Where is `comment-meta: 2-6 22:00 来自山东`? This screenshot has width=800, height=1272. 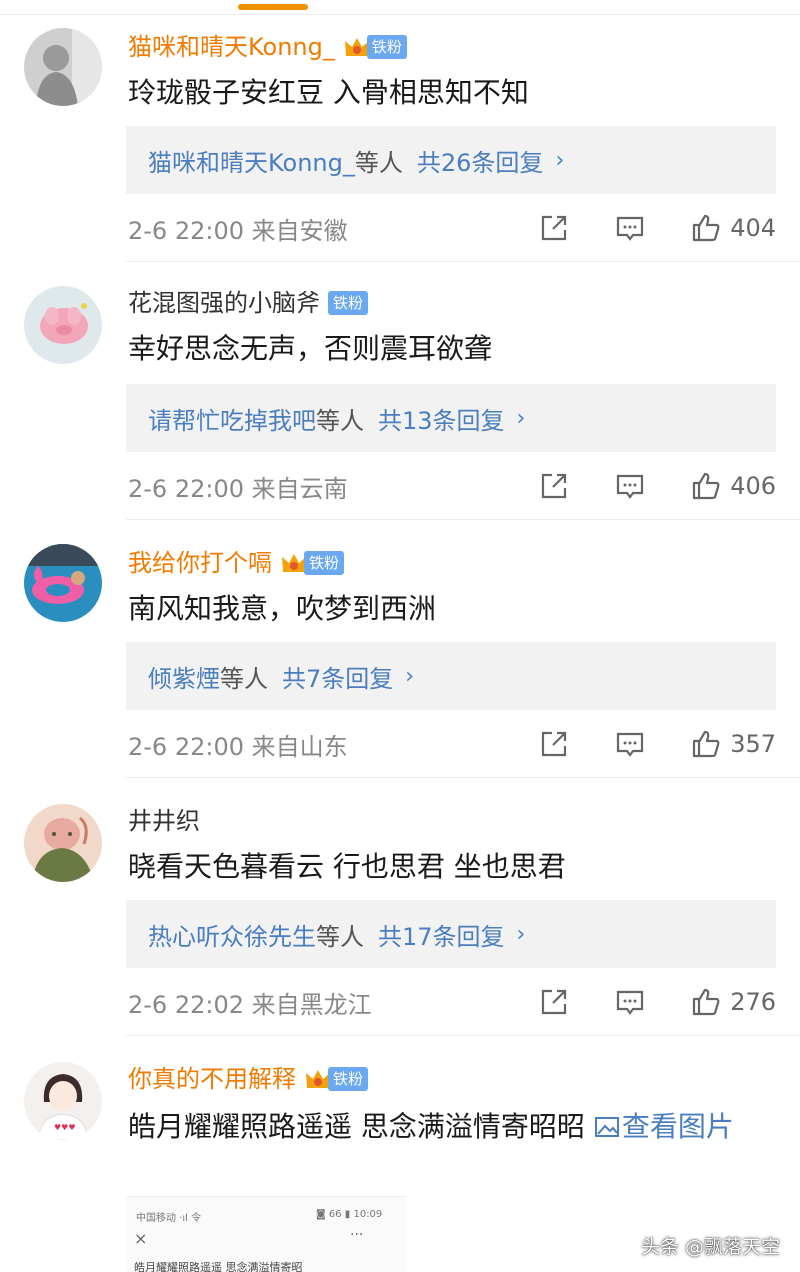
comment-meta: 2-6 22:00 来自山东 is located at coordinates (238, 746).